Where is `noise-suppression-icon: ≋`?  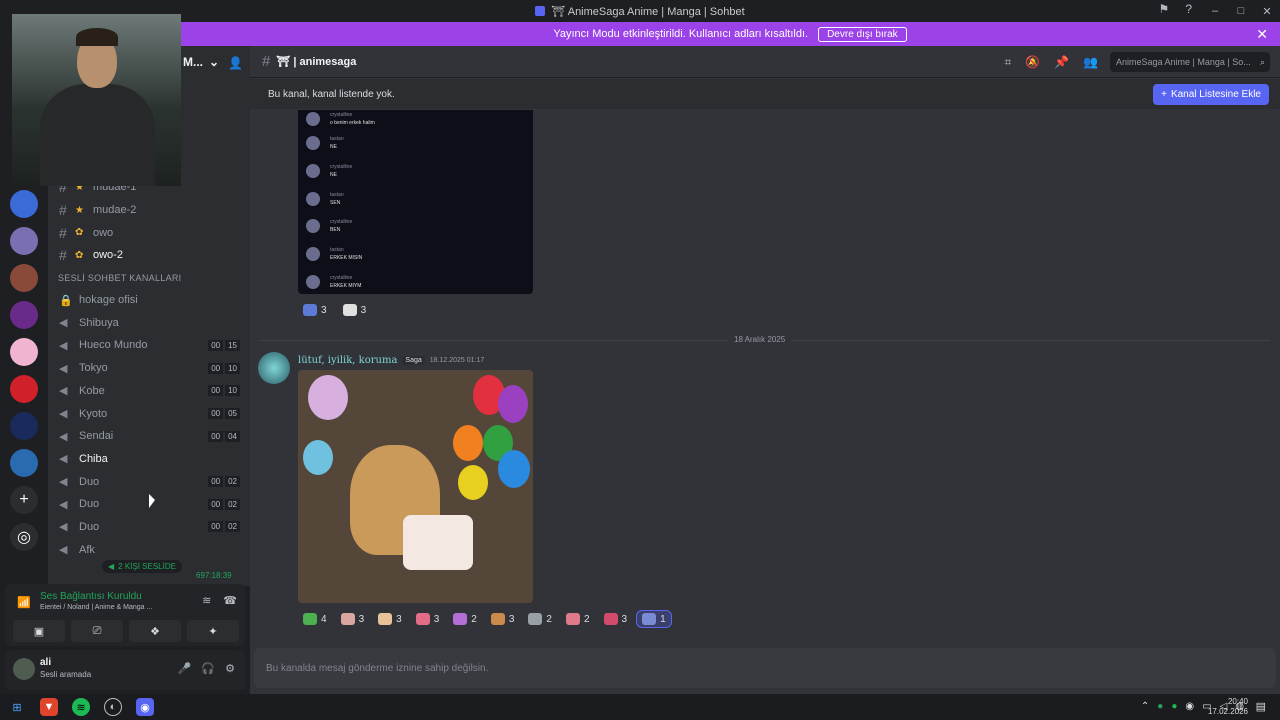 noise-suppression-icon: ≋ is located at coordinates (206, 600).